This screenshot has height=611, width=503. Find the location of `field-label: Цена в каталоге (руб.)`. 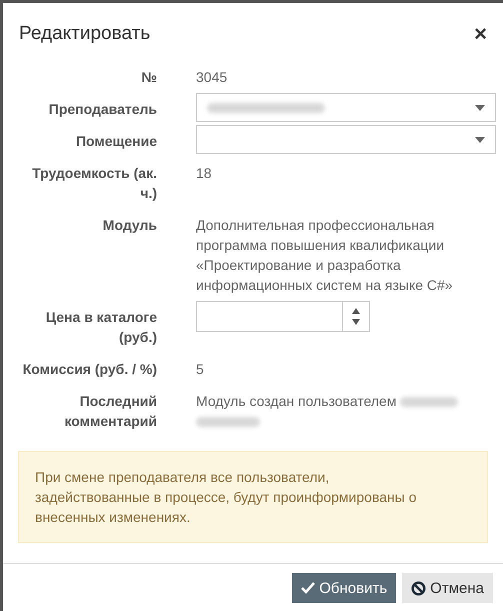

field-label: Цена в каталоге (руб.) is located at coordinates (100, 327).